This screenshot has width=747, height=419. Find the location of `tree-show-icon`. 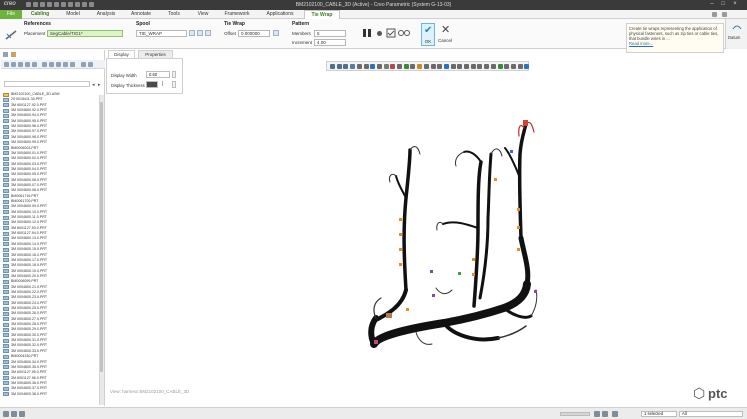

tree-show-icon is located at coordinates (13, 64).